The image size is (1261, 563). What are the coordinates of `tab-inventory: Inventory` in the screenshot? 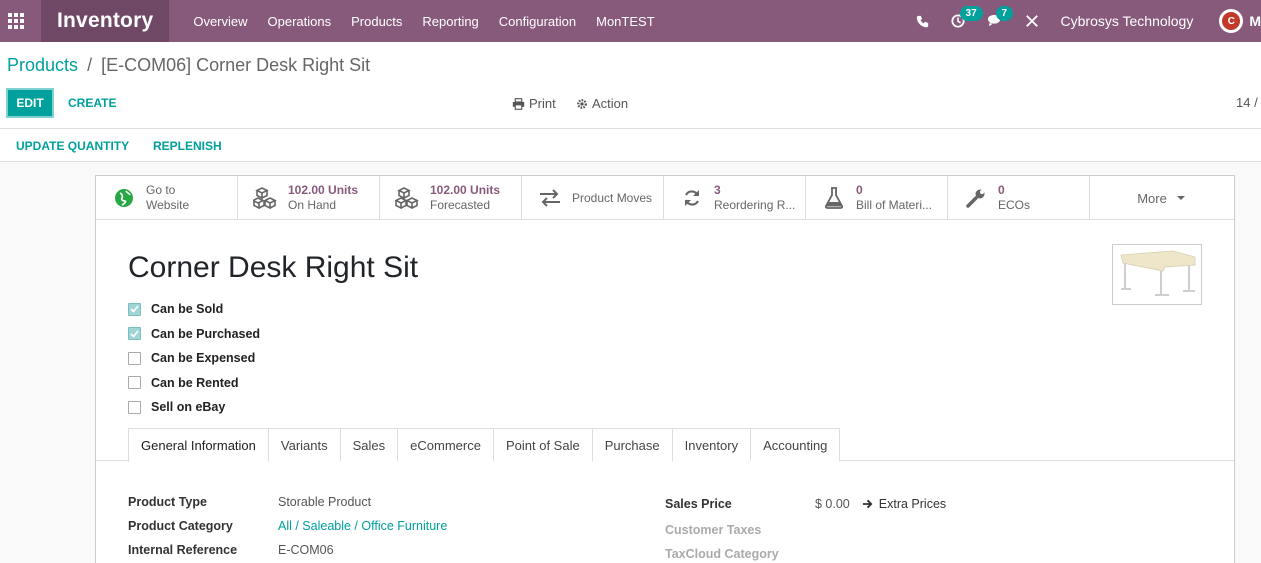 It's located at (712, 444).